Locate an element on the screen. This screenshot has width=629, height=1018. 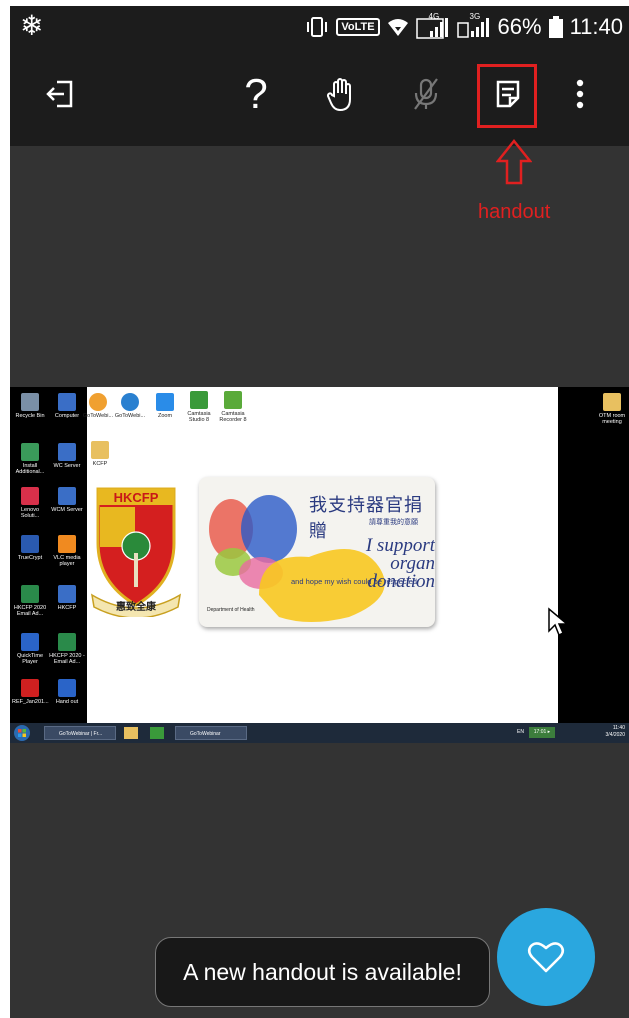
microphone-button is located at coordinates (426, 94).